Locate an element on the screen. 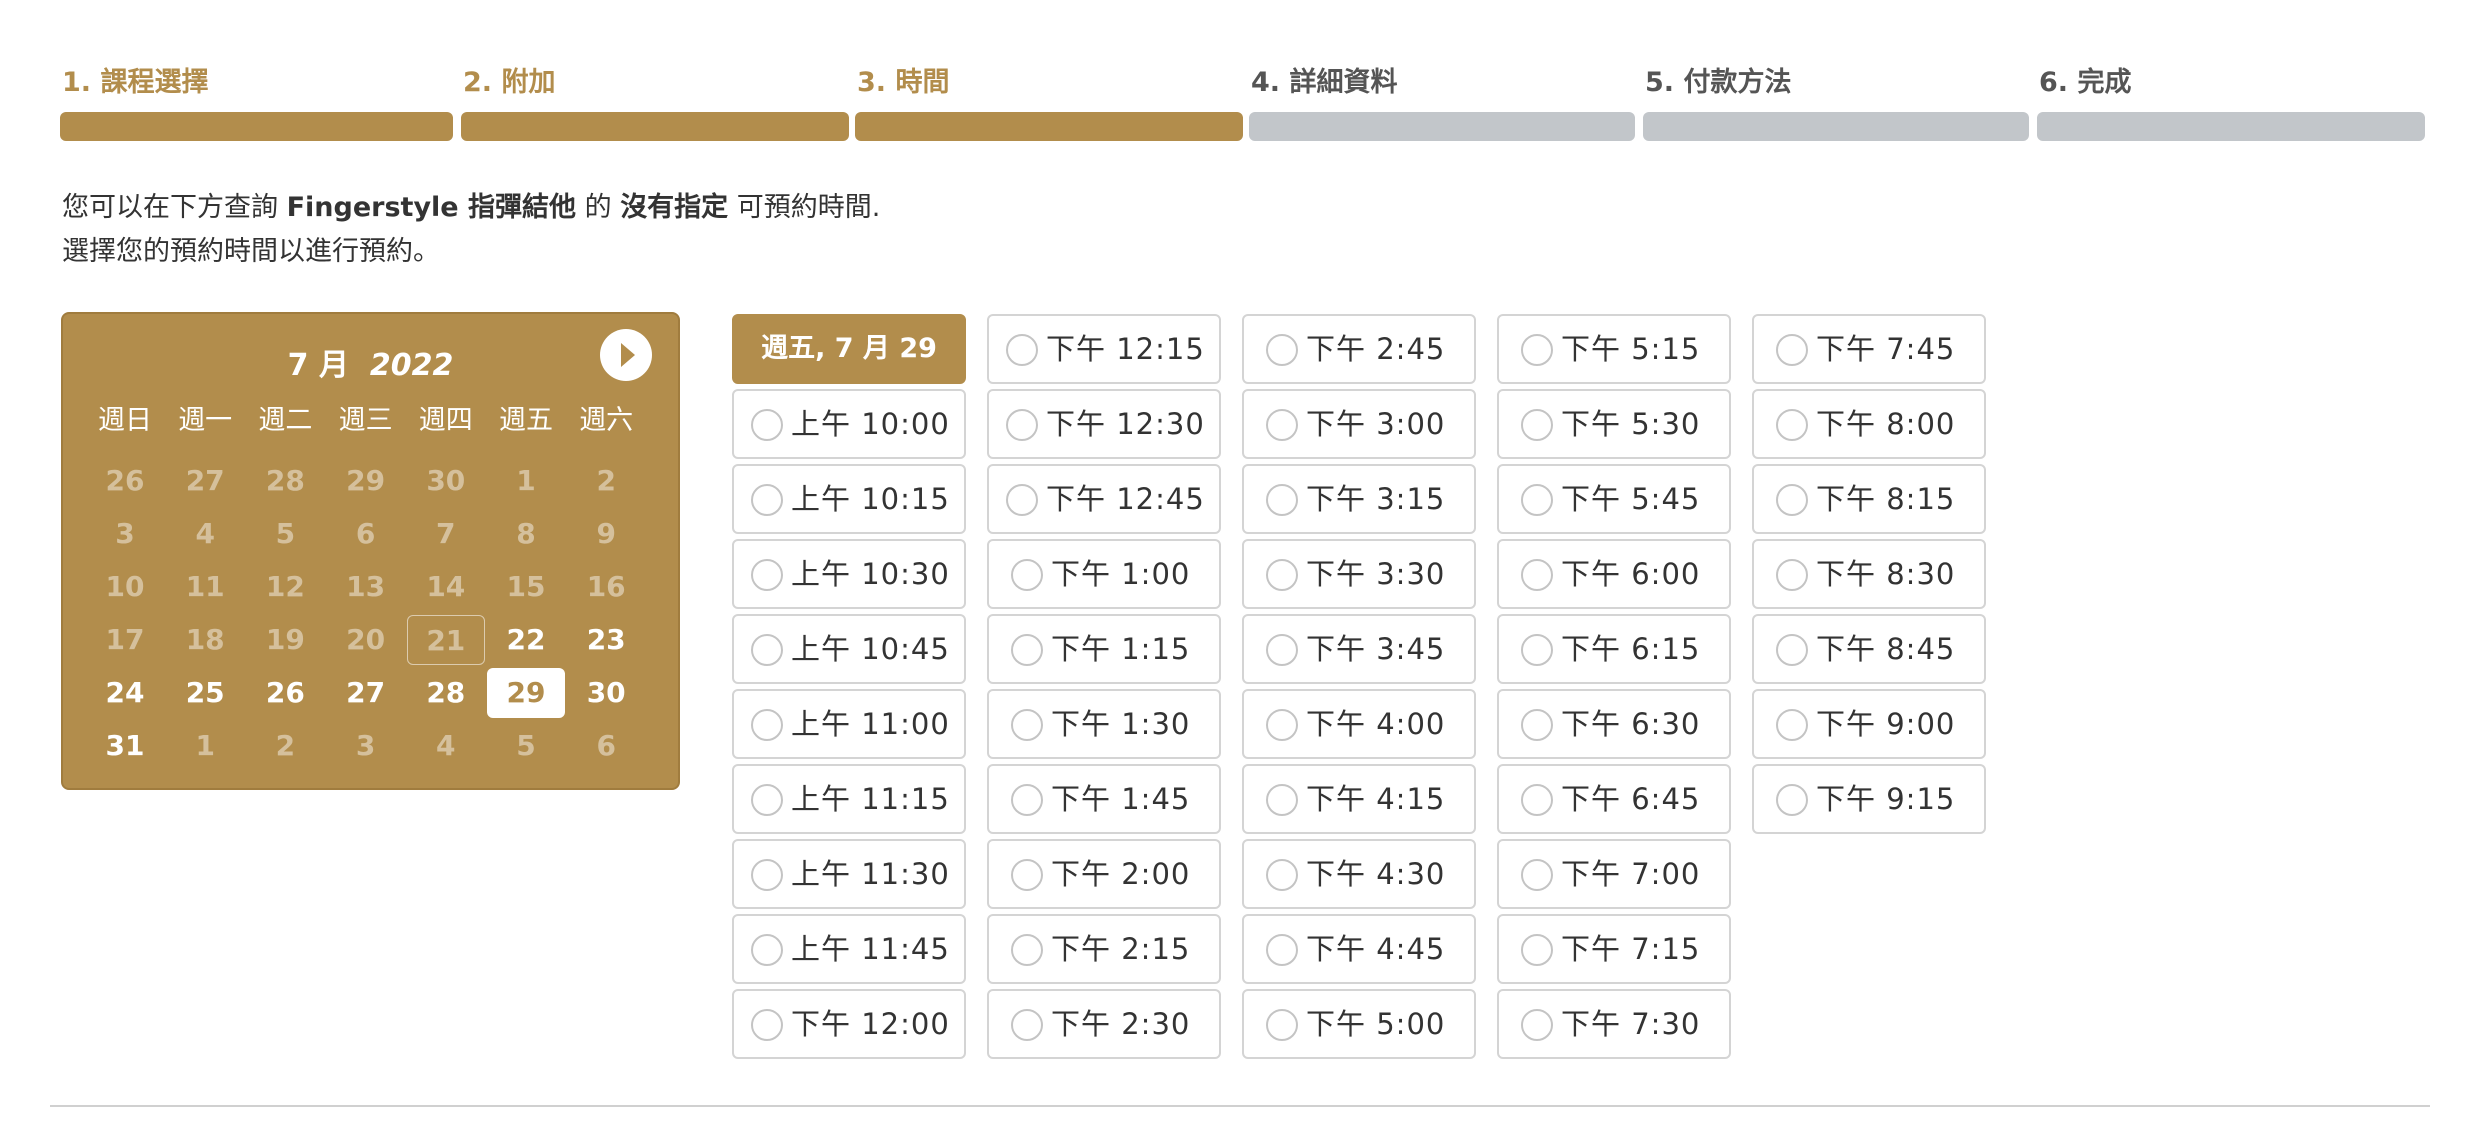  time-slot: 下午 5:15 is located at coordinates (1614, 349).